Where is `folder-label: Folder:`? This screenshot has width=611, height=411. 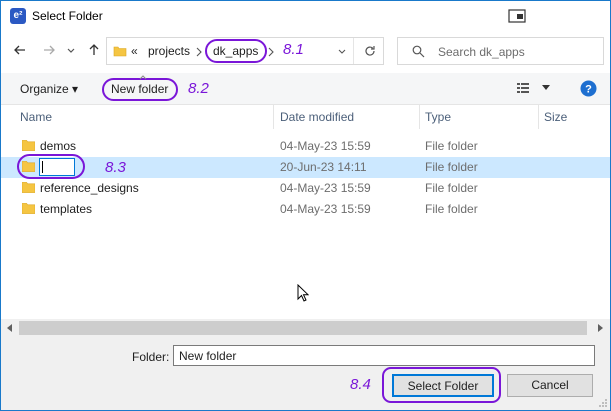
folder-label: Folder: is located at coordinates (151, 357).